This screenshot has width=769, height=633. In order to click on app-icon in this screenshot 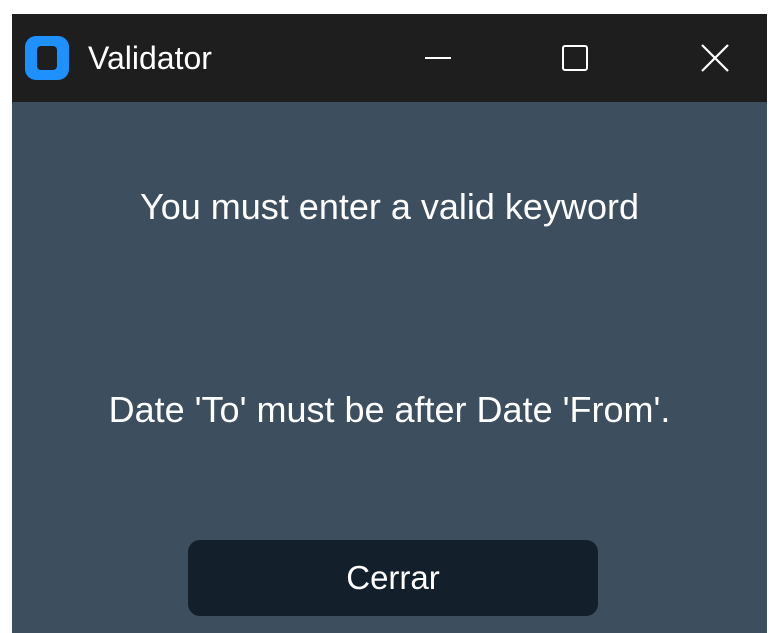, I will do `click(47, 58)`.